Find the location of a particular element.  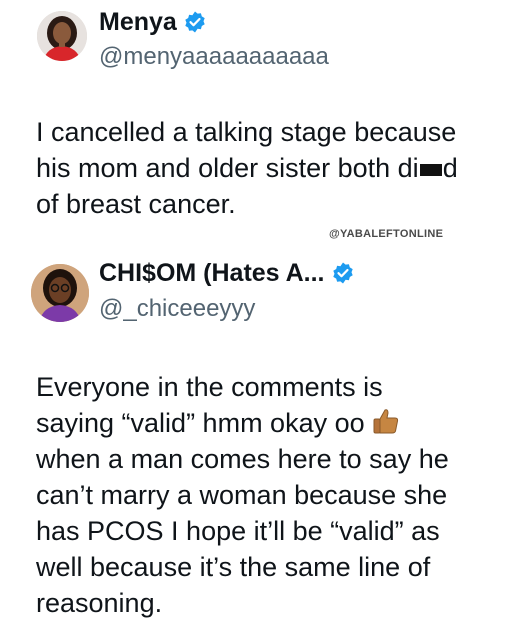

tweet-text-line: reasoning. is located at coordinates (99, 603).